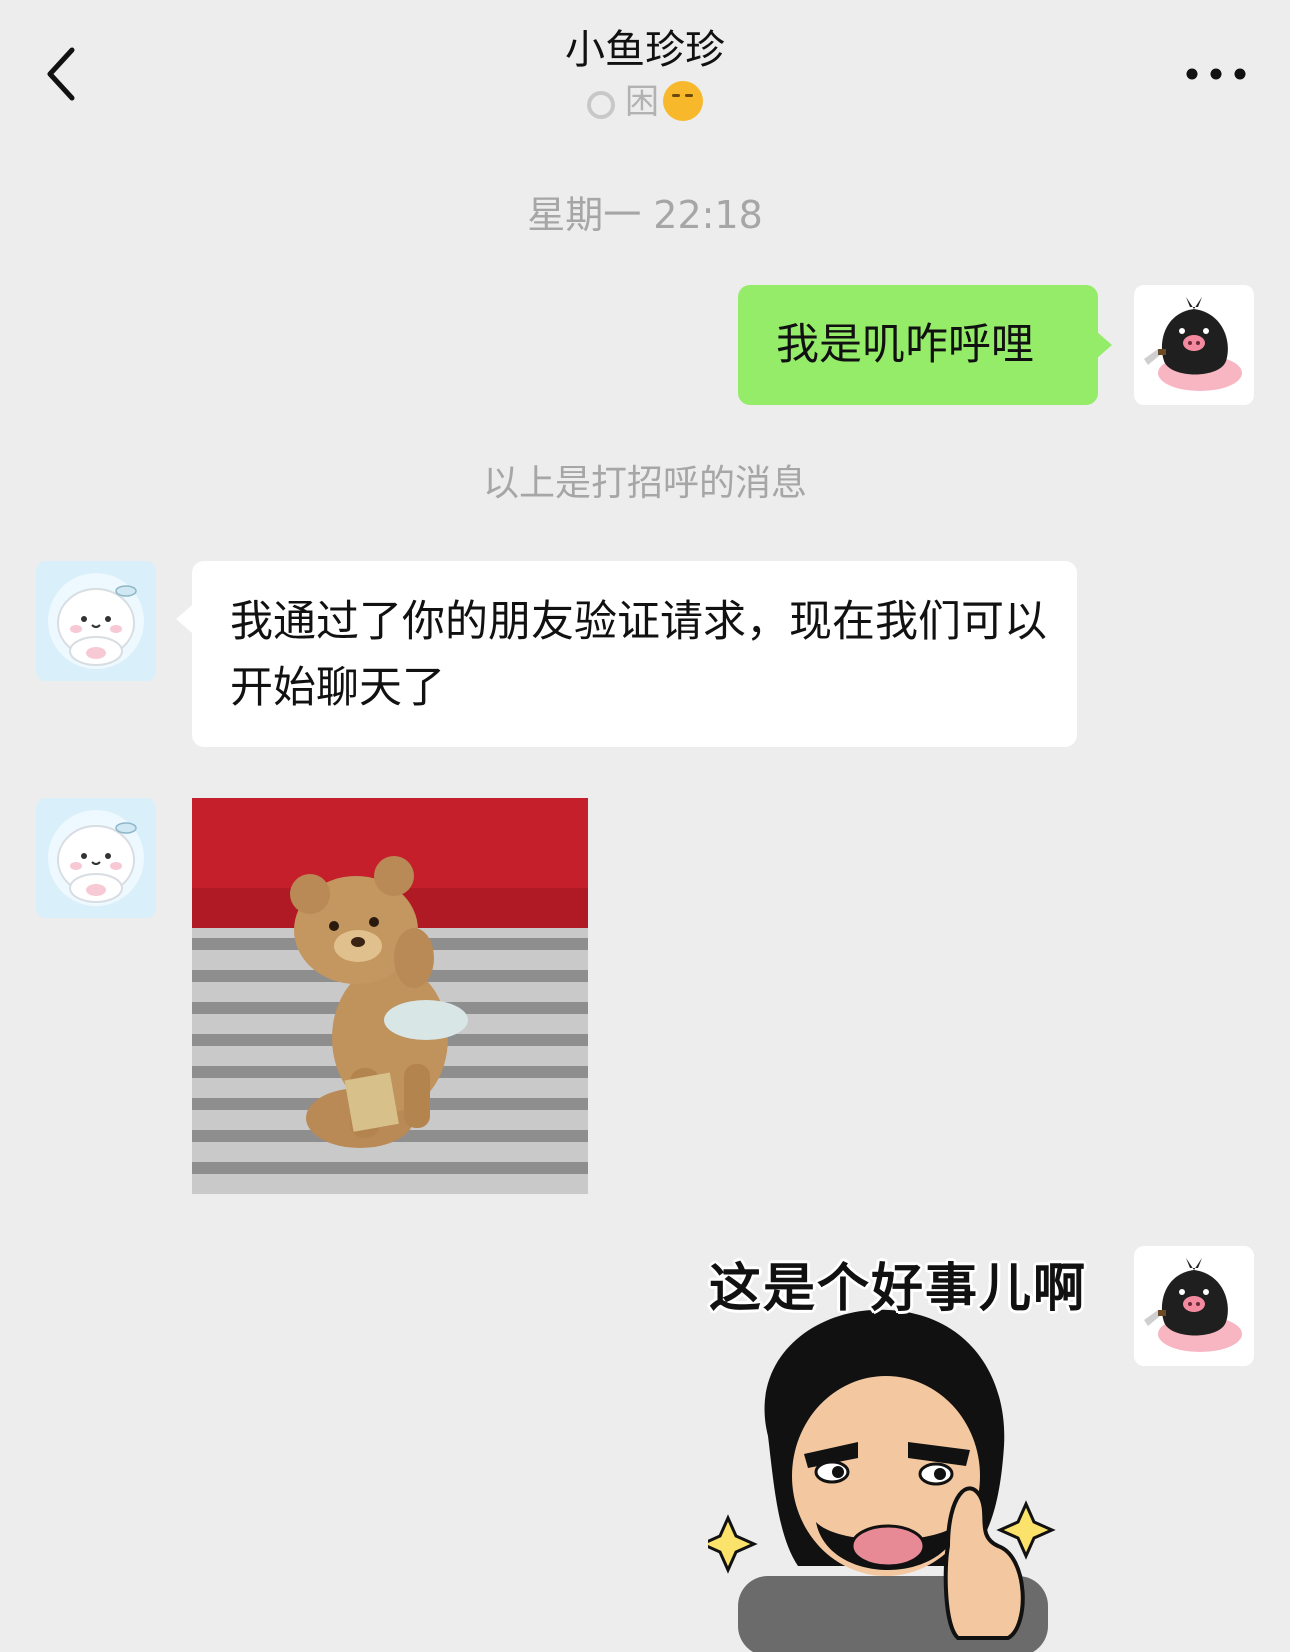 This screenshot has width=1290, height=1652. I want to click on chat-title: 小鱼珍珍, so click(645, 50).